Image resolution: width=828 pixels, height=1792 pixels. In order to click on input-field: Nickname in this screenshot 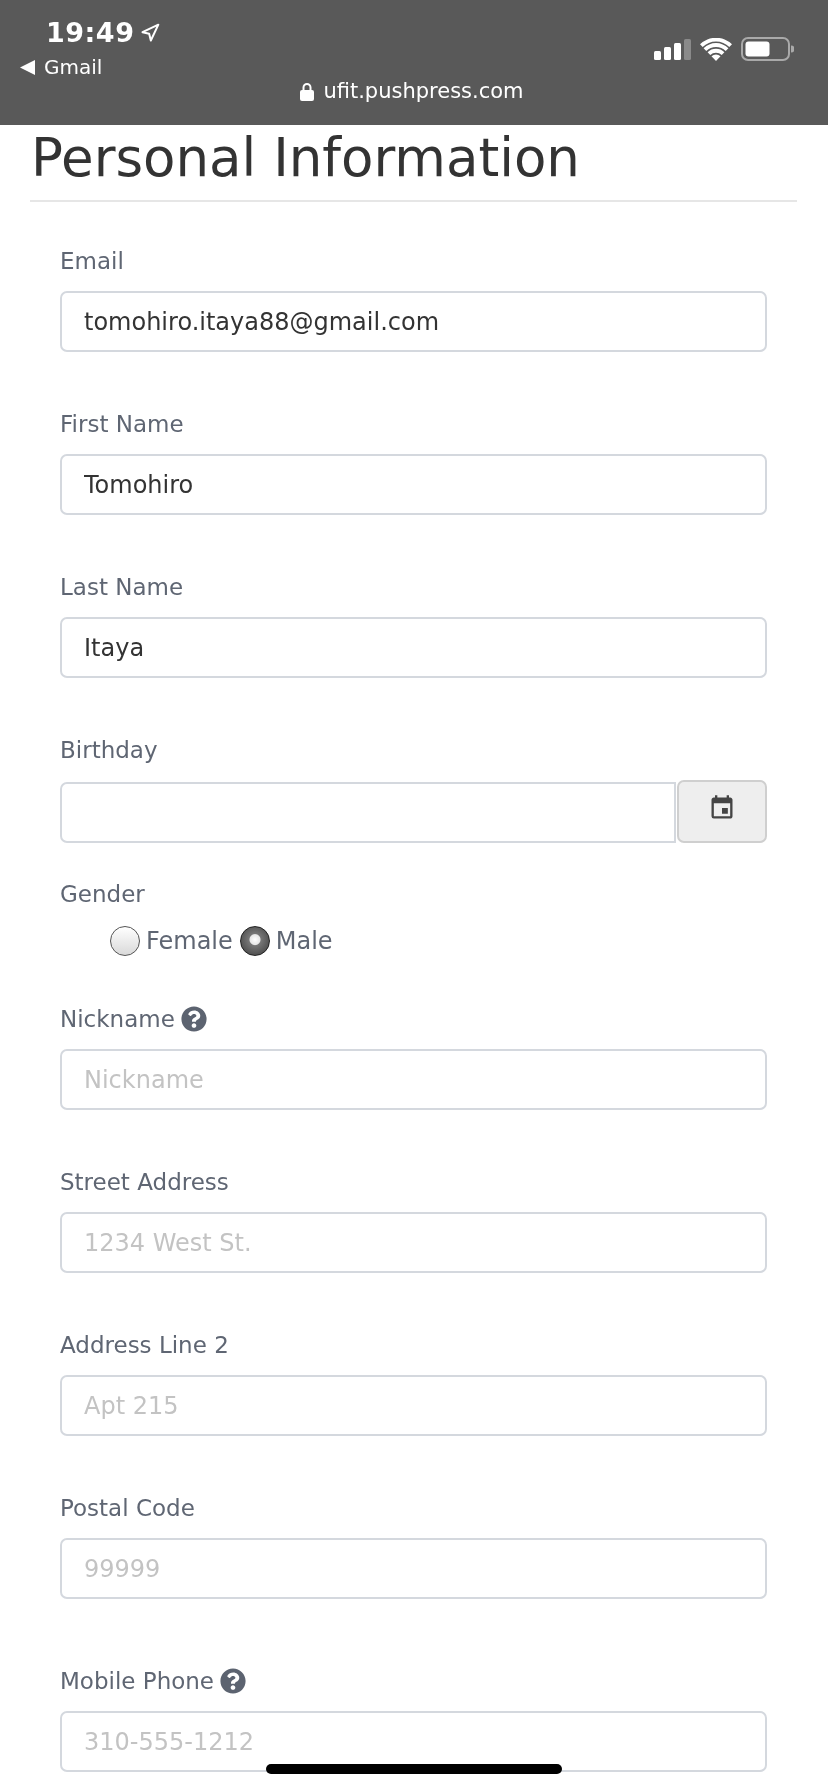, I will do `click(413, 1079)`.